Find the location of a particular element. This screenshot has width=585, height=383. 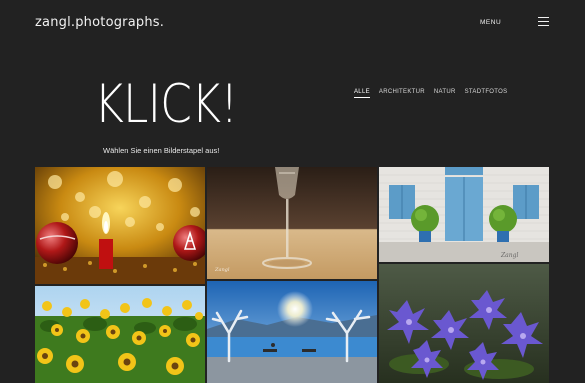

gallery-tile-champagne: Zangl is located at coordinates (292, 223).